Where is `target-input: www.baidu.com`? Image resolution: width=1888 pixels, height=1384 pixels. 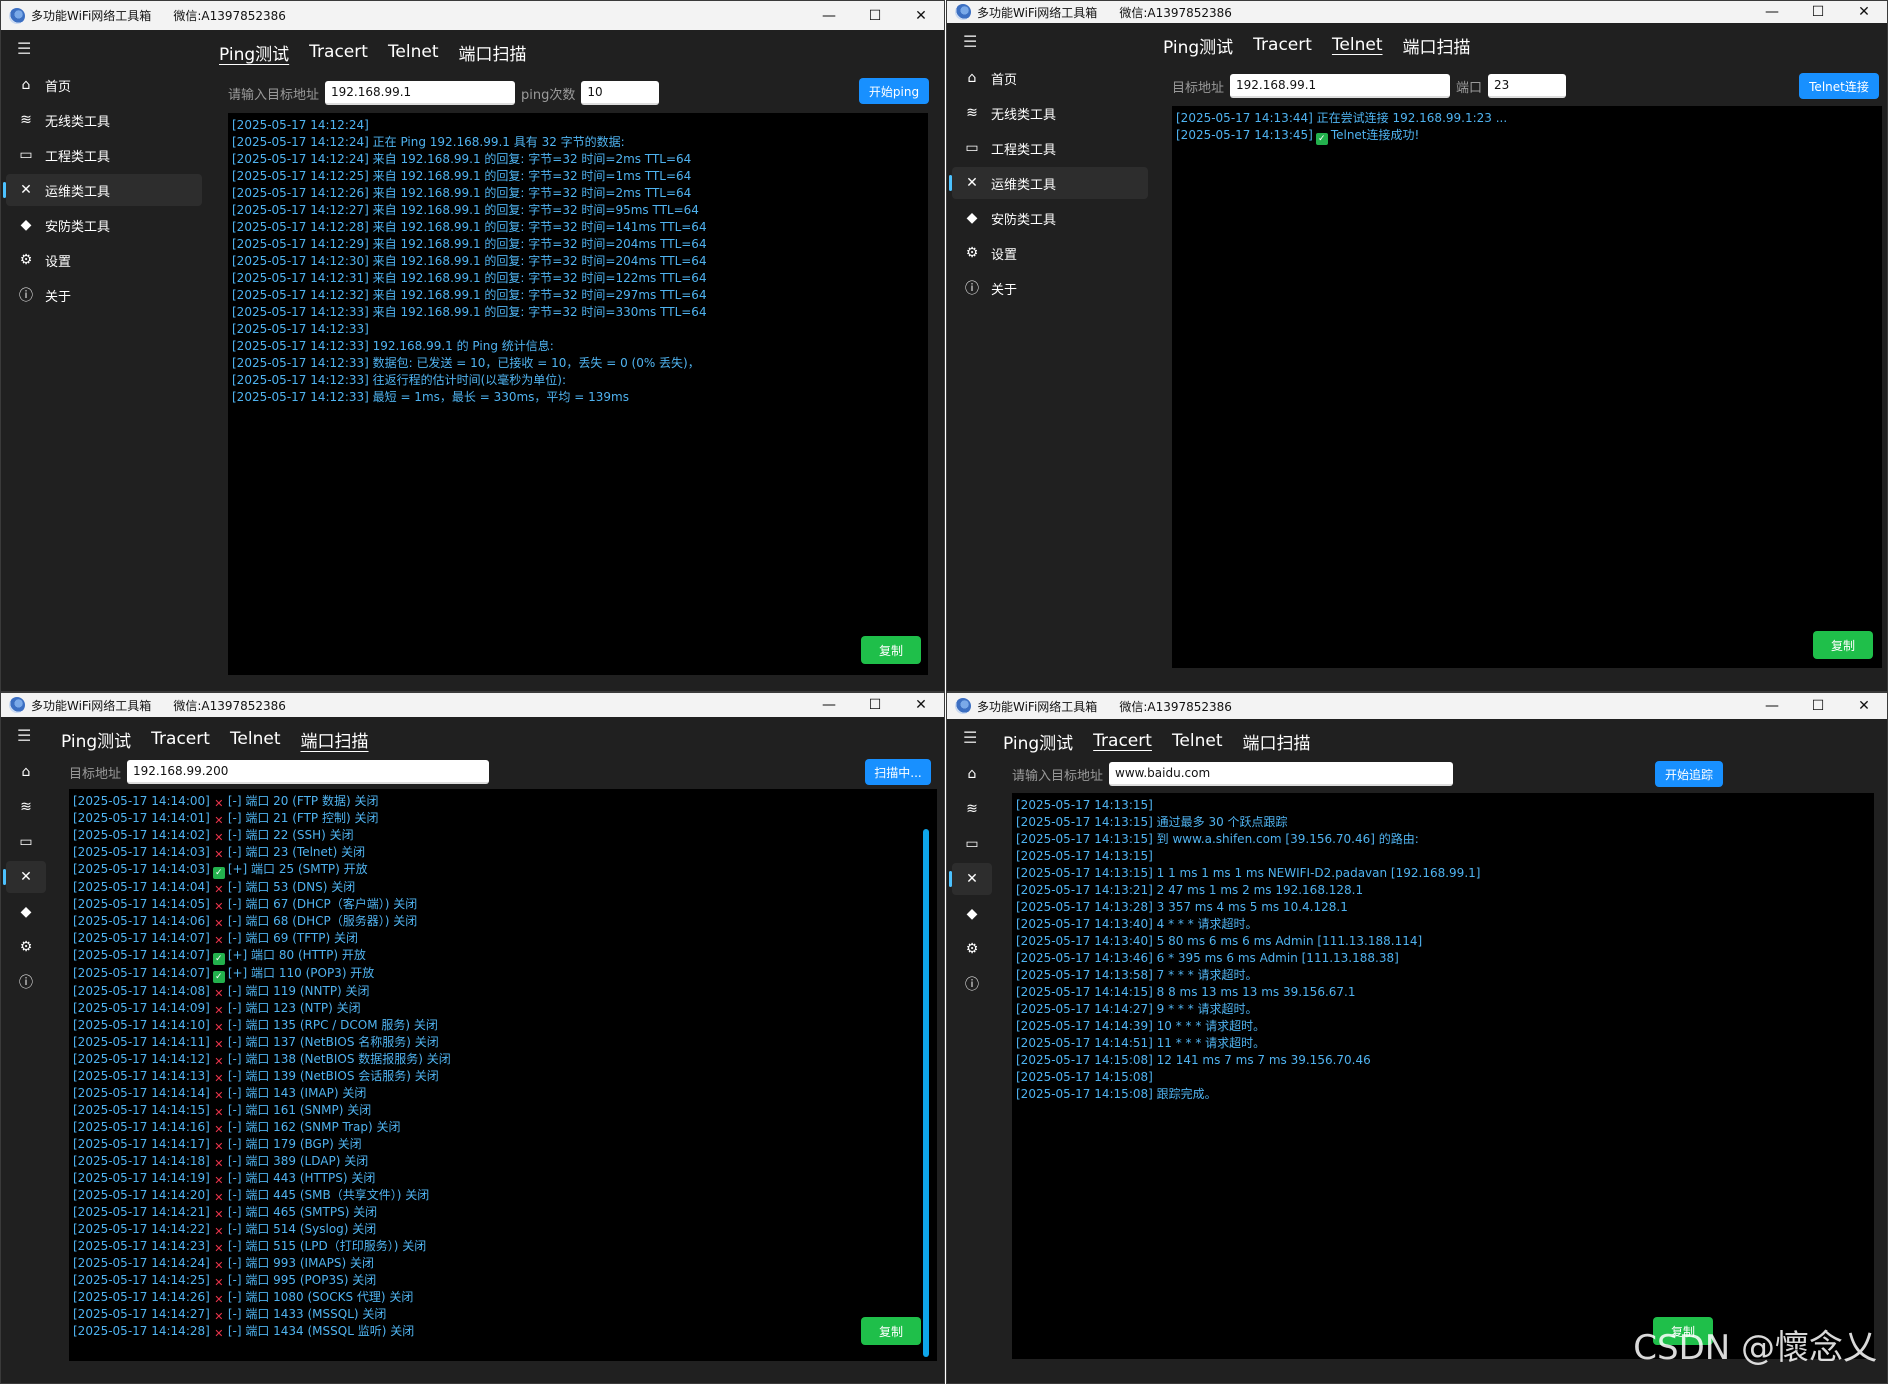
target-input: www.baidu.com is located at coordinates (1281, 774).